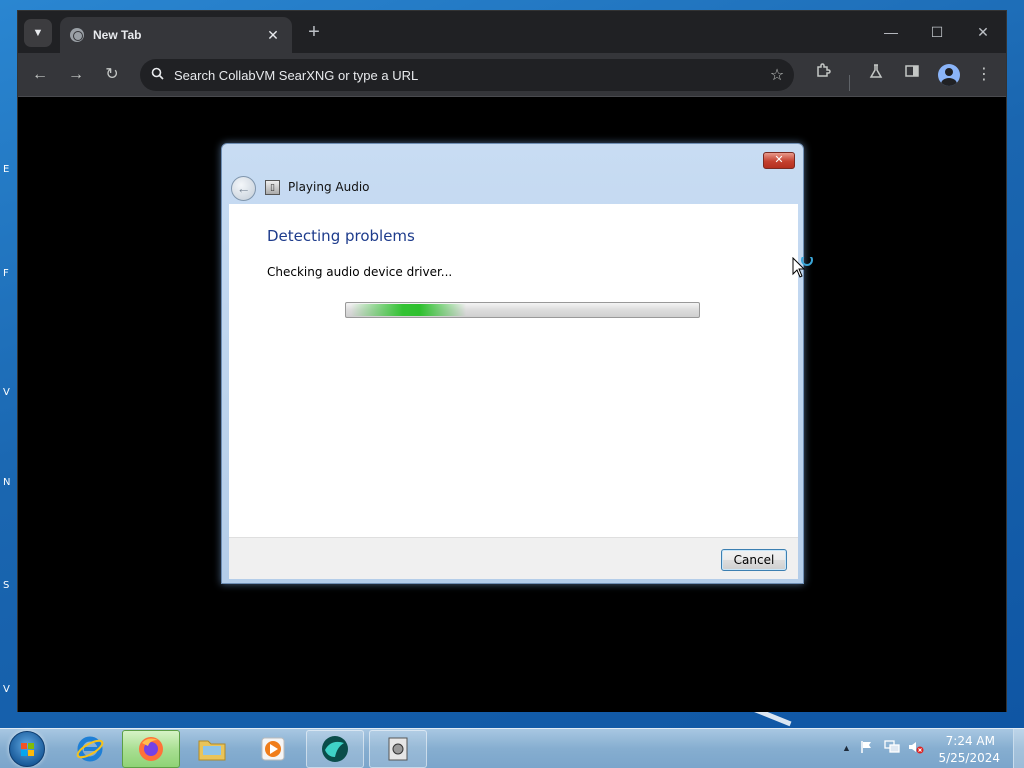 This screenshot has width=1024, height=768. Describe the element at coordinates (117, 35) in the screenshot. I see `tab-title: New Tab` at that location.